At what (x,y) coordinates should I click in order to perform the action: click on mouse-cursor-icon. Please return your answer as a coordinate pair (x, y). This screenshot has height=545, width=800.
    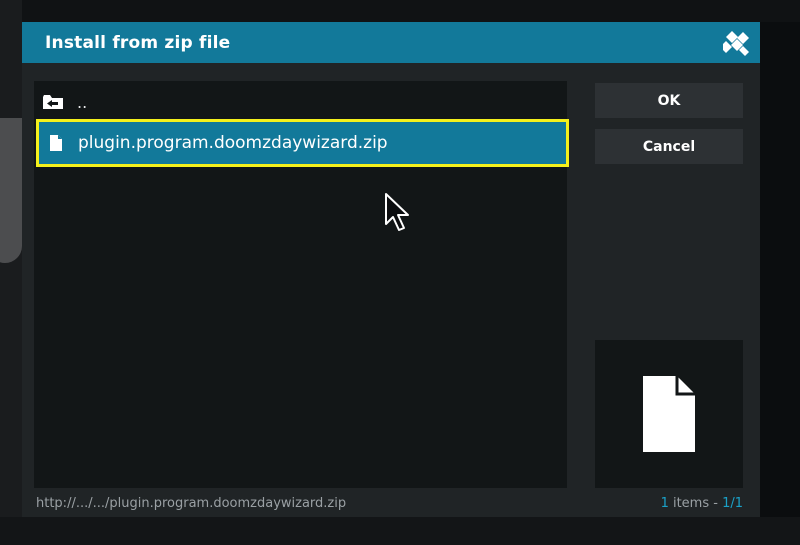
    Looking at the image, I should click on (397, 212).